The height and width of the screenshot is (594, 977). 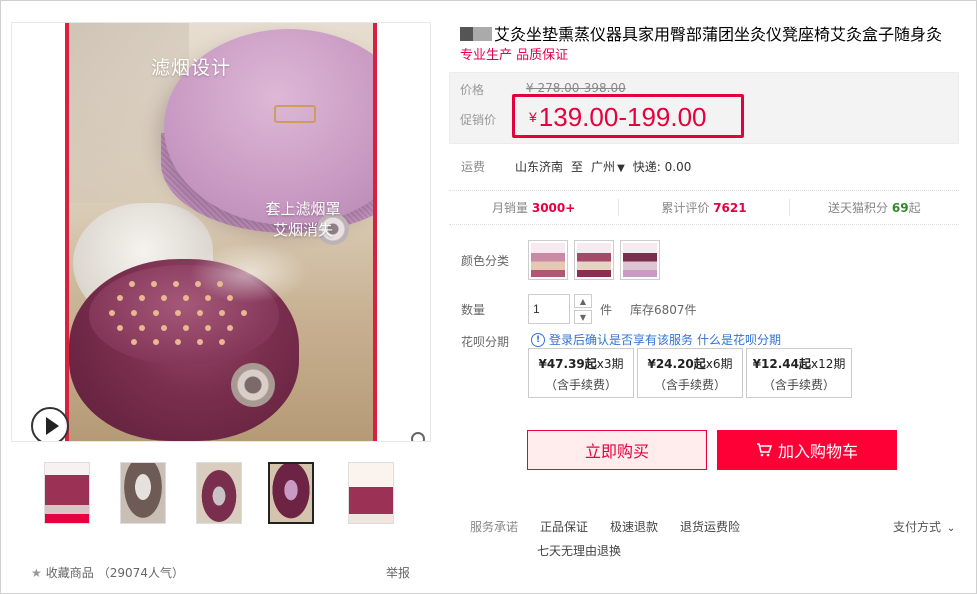 I want to click on installment-option: ¥24.20起x6期 （含手续费）, so click(x=690, y=373).